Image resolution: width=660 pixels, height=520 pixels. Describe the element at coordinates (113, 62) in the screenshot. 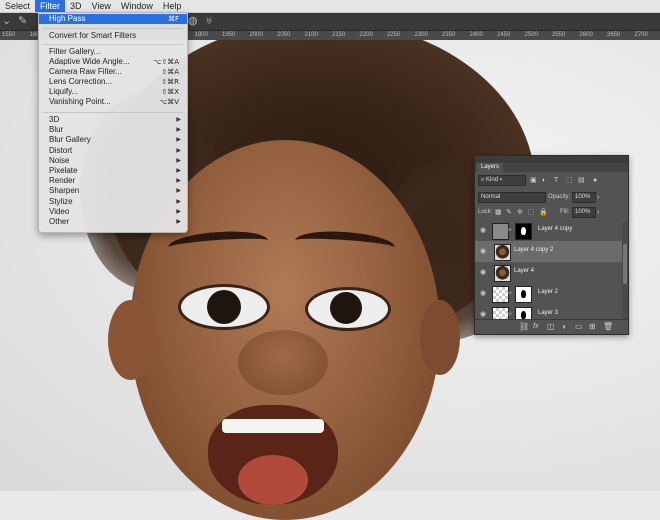

I see `menu-item-filter: Adaptive Wide Angle... ⌥⇧⌘A` at that location.